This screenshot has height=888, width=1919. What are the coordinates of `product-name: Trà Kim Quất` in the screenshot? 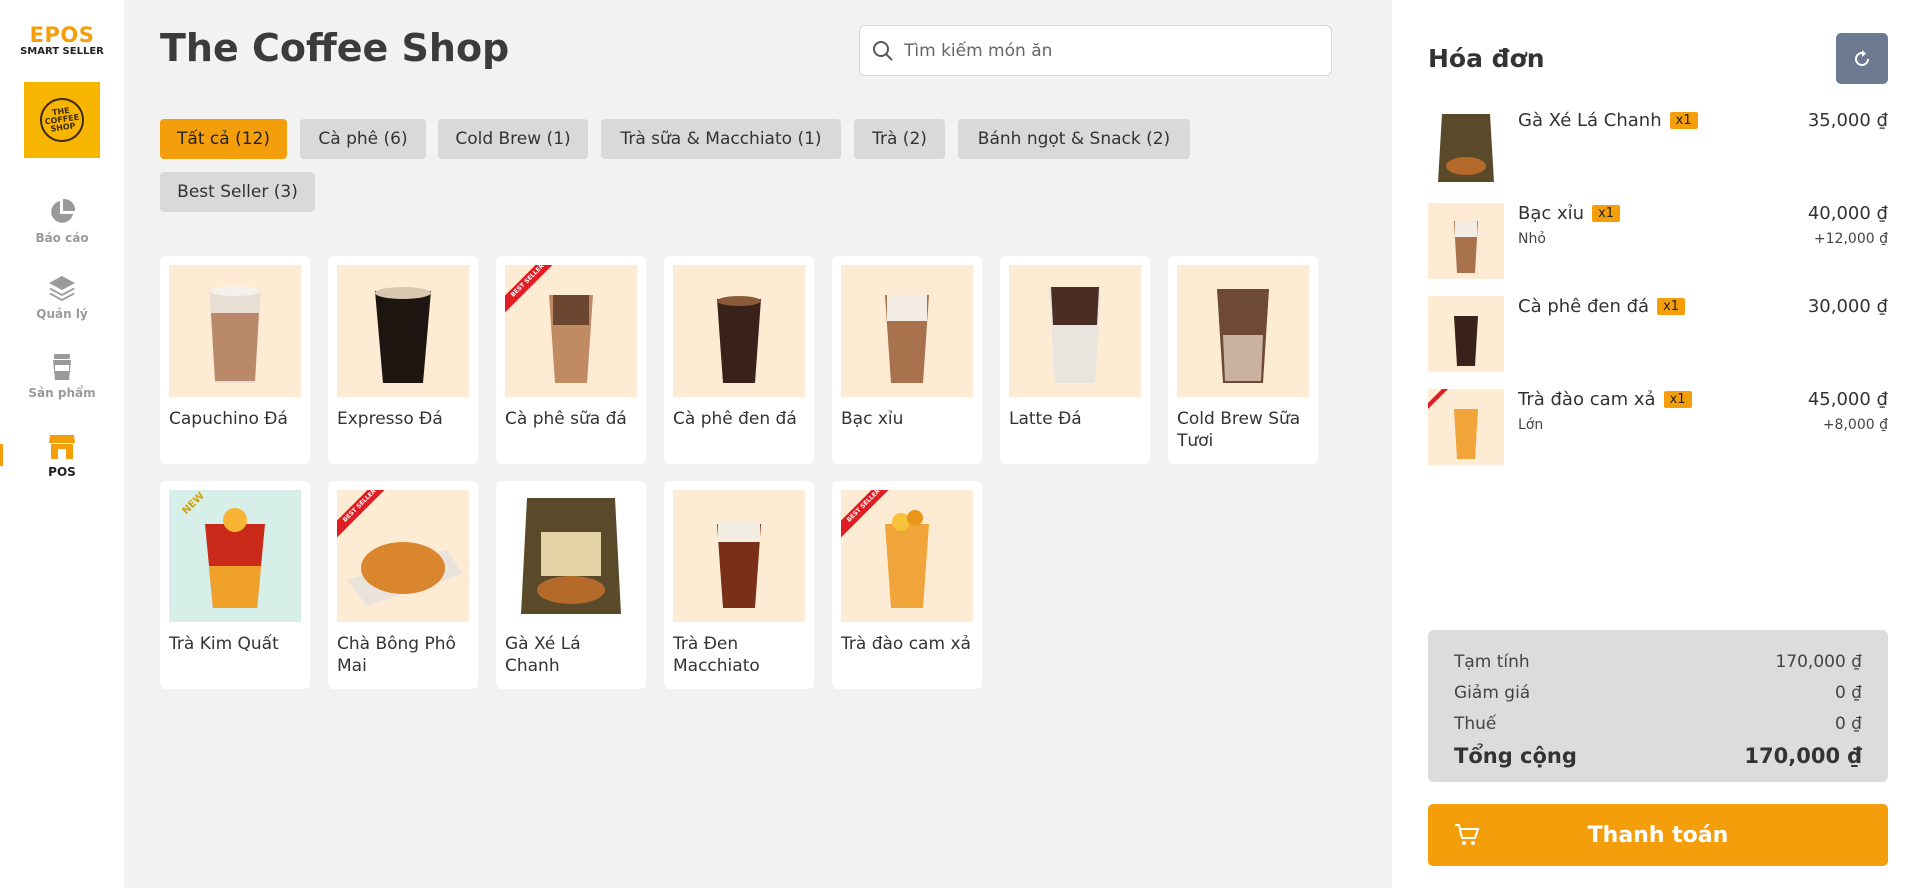 It's located at (224, 644).